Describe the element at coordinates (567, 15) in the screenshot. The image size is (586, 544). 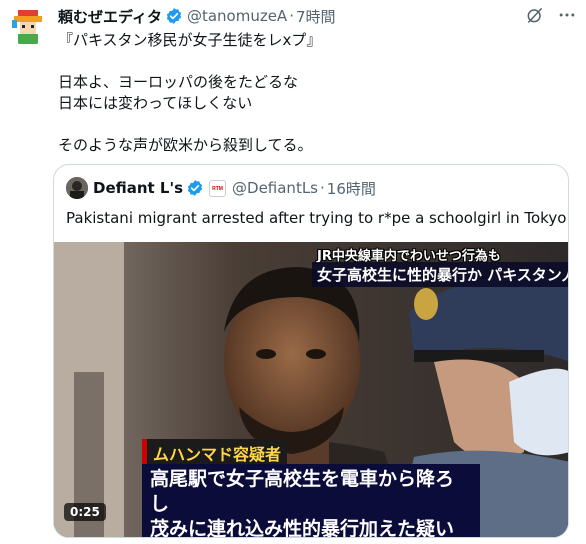
I see `more-icon` at that location.